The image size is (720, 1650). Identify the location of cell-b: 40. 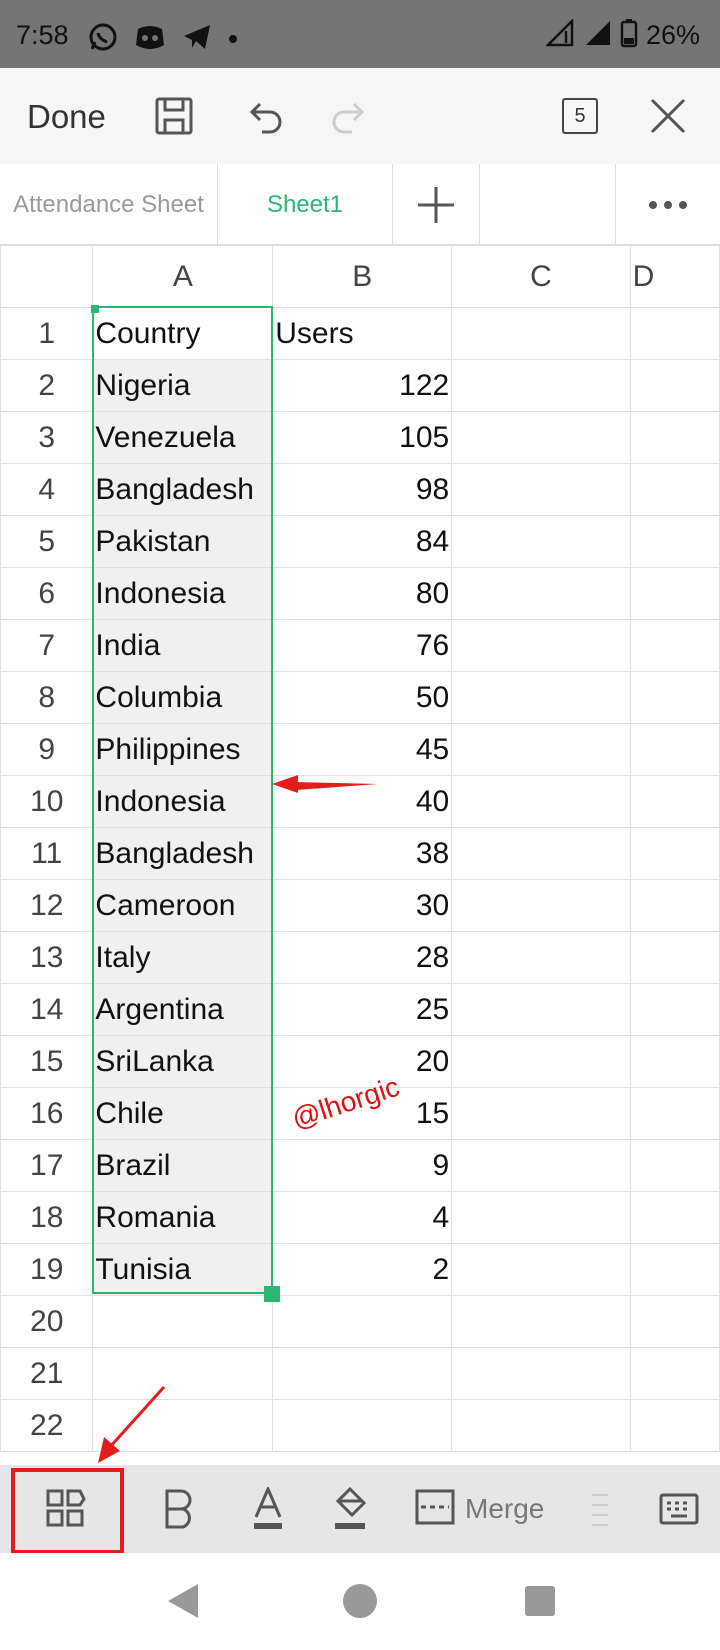
(362, 801).